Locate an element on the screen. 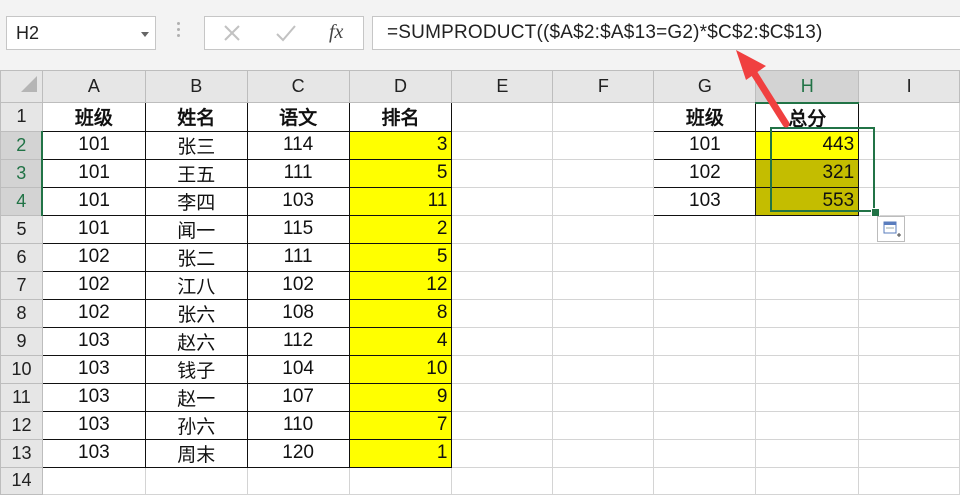  data-cell: 10 is located at coordinates (400, 369).